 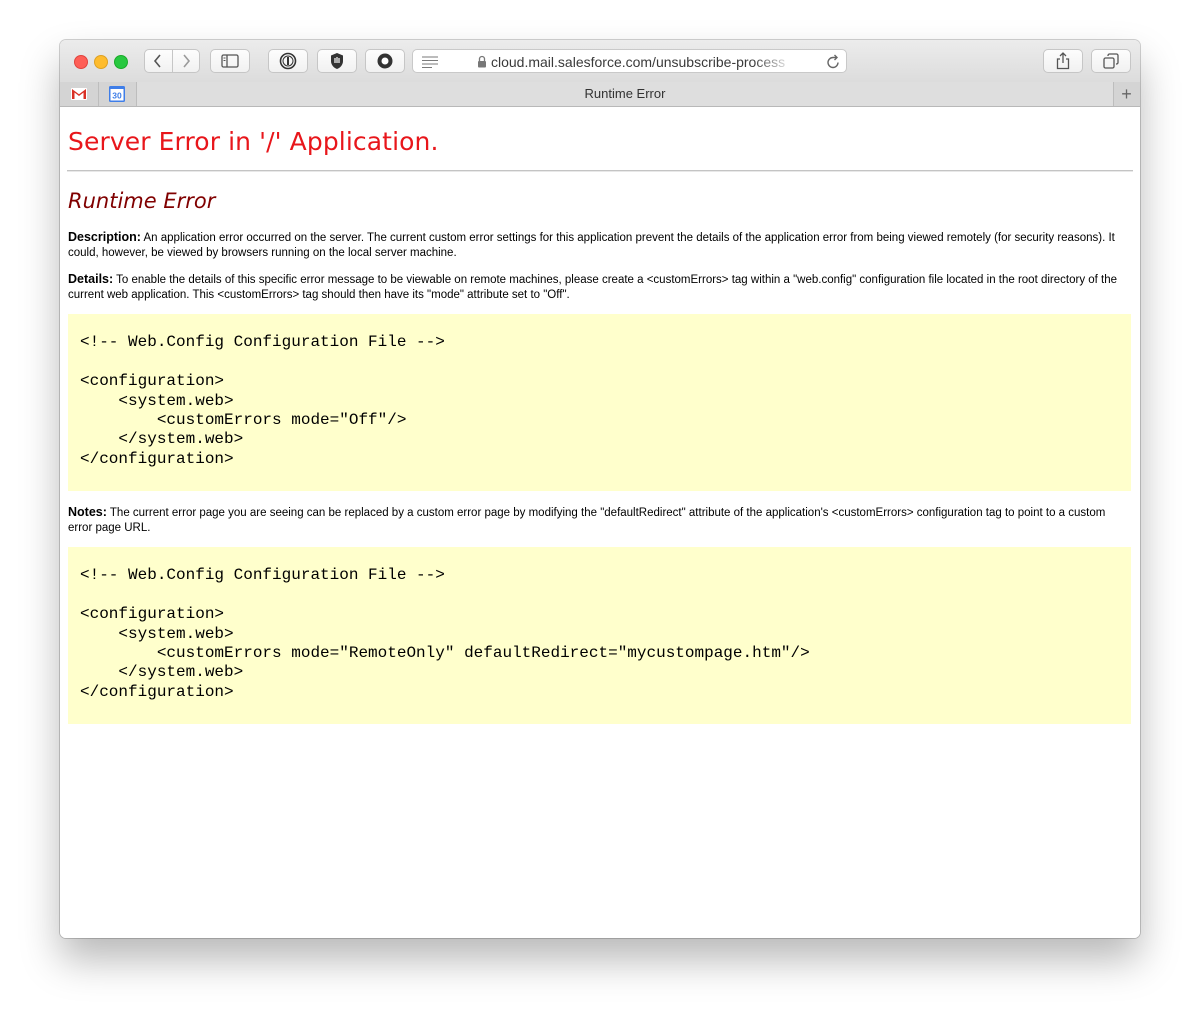 I want to click on onepassword-icon, so click(x=288, y=61).